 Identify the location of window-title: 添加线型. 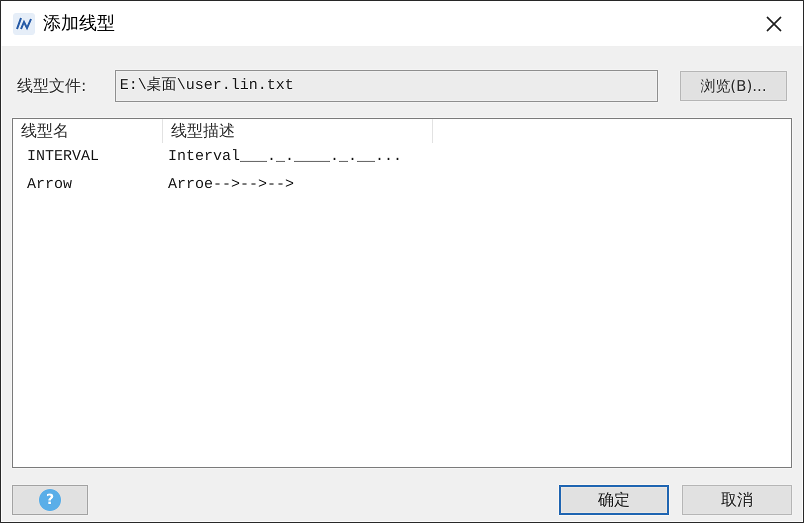
(79, 24).